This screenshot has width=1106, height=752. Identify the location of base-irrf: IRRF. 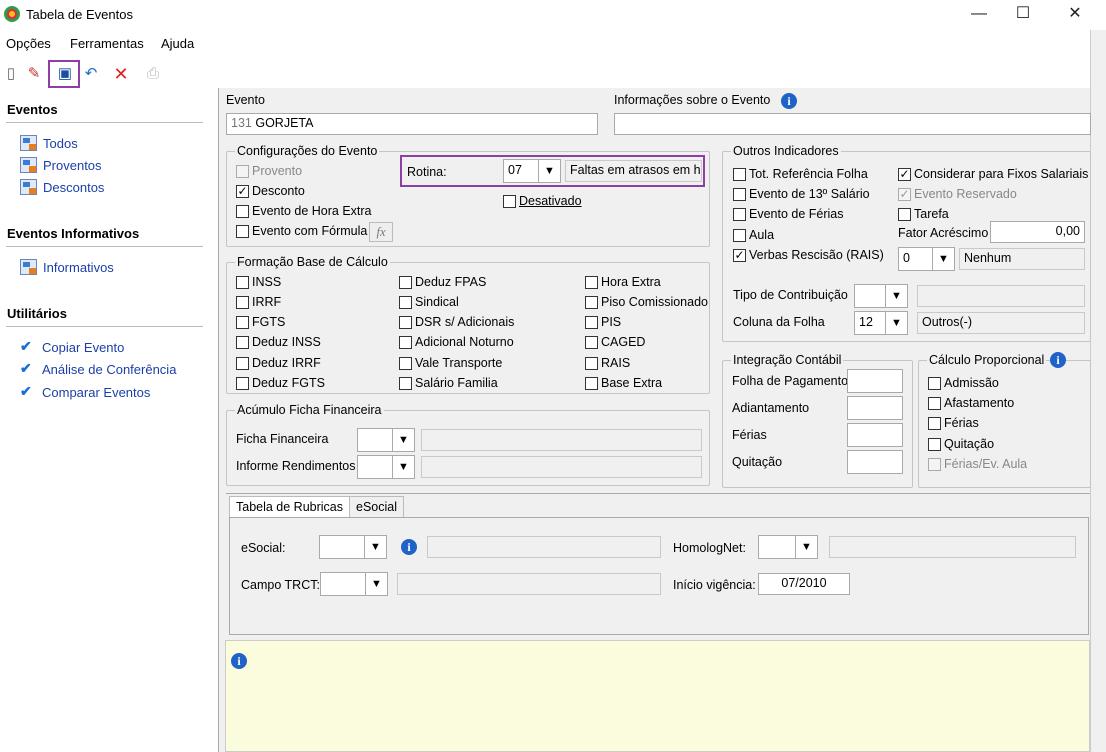
(258, 302).